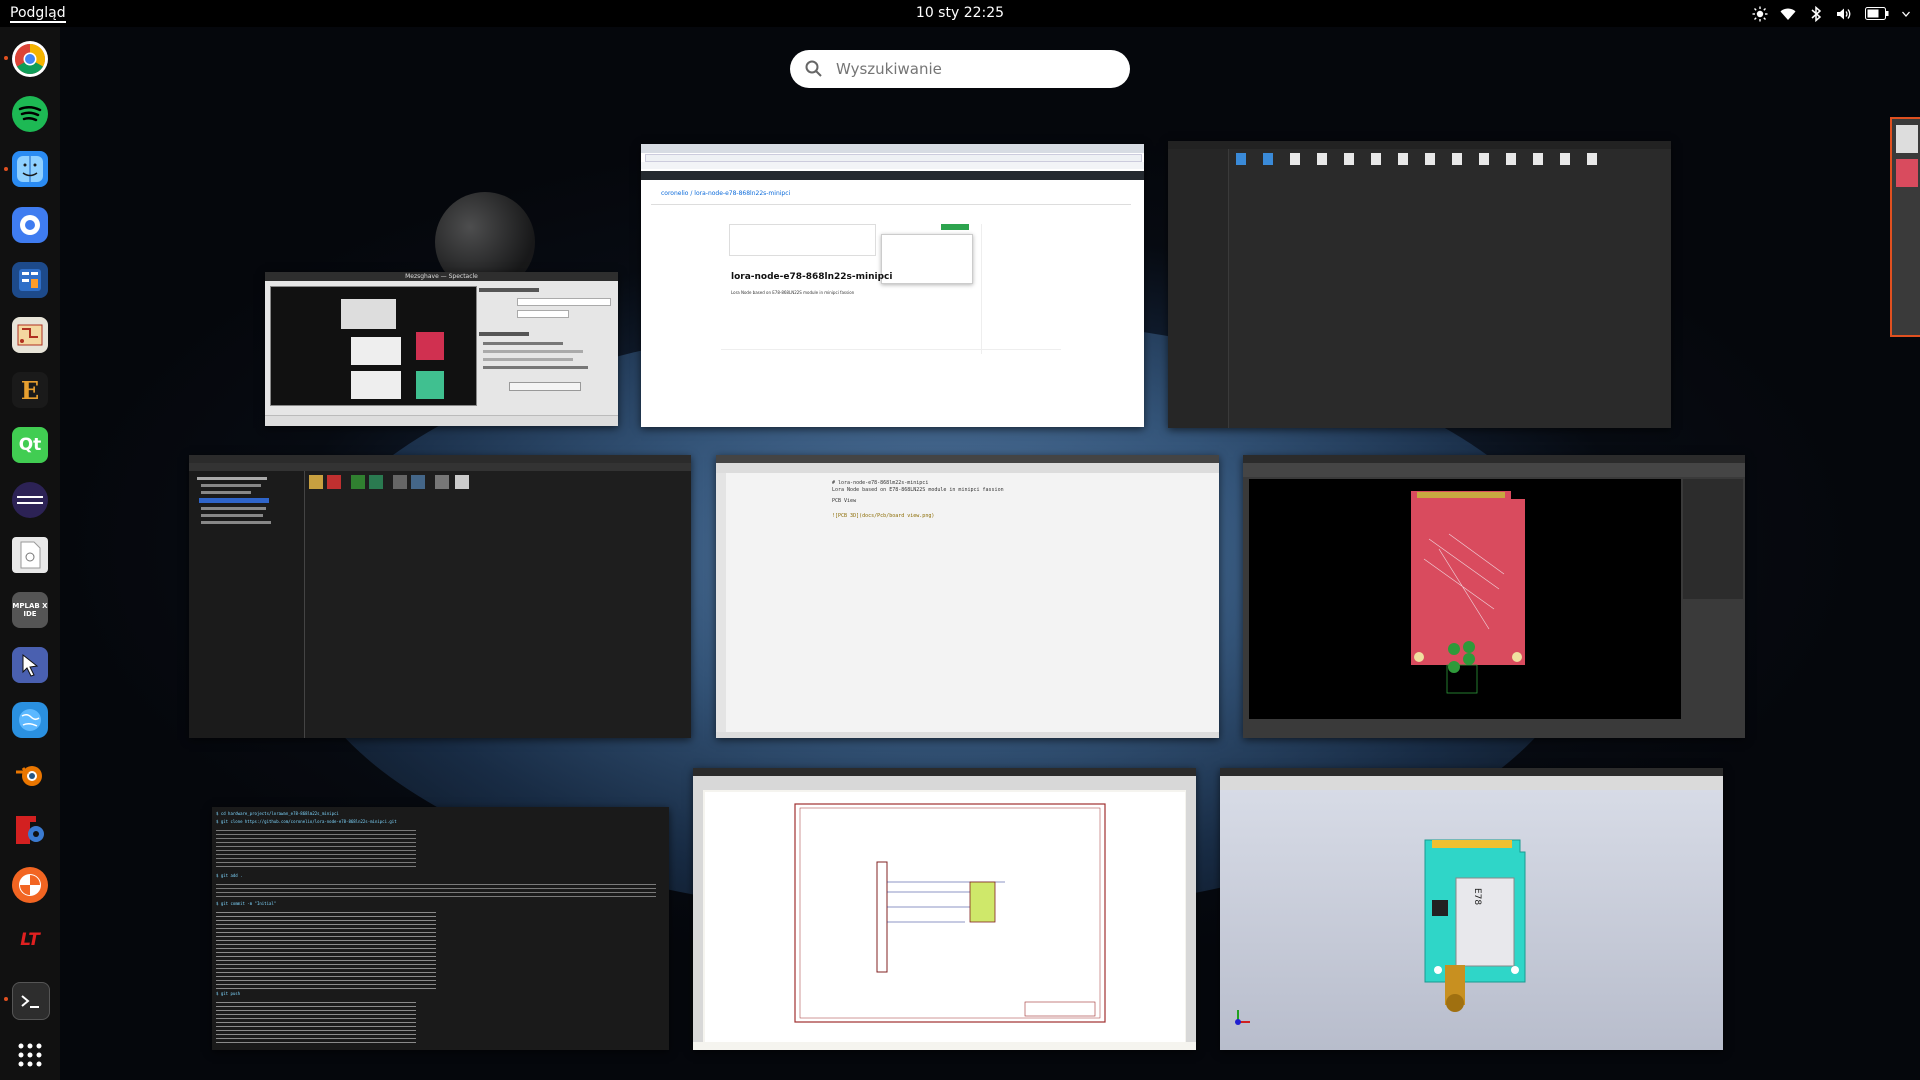 The height and width of the screenshot is (1080, 1920). What do you see at coordinates (229, 875) in the screenshot?
I see `terminal-cmd-3: $ git add .` at bounding box center [229, 875].